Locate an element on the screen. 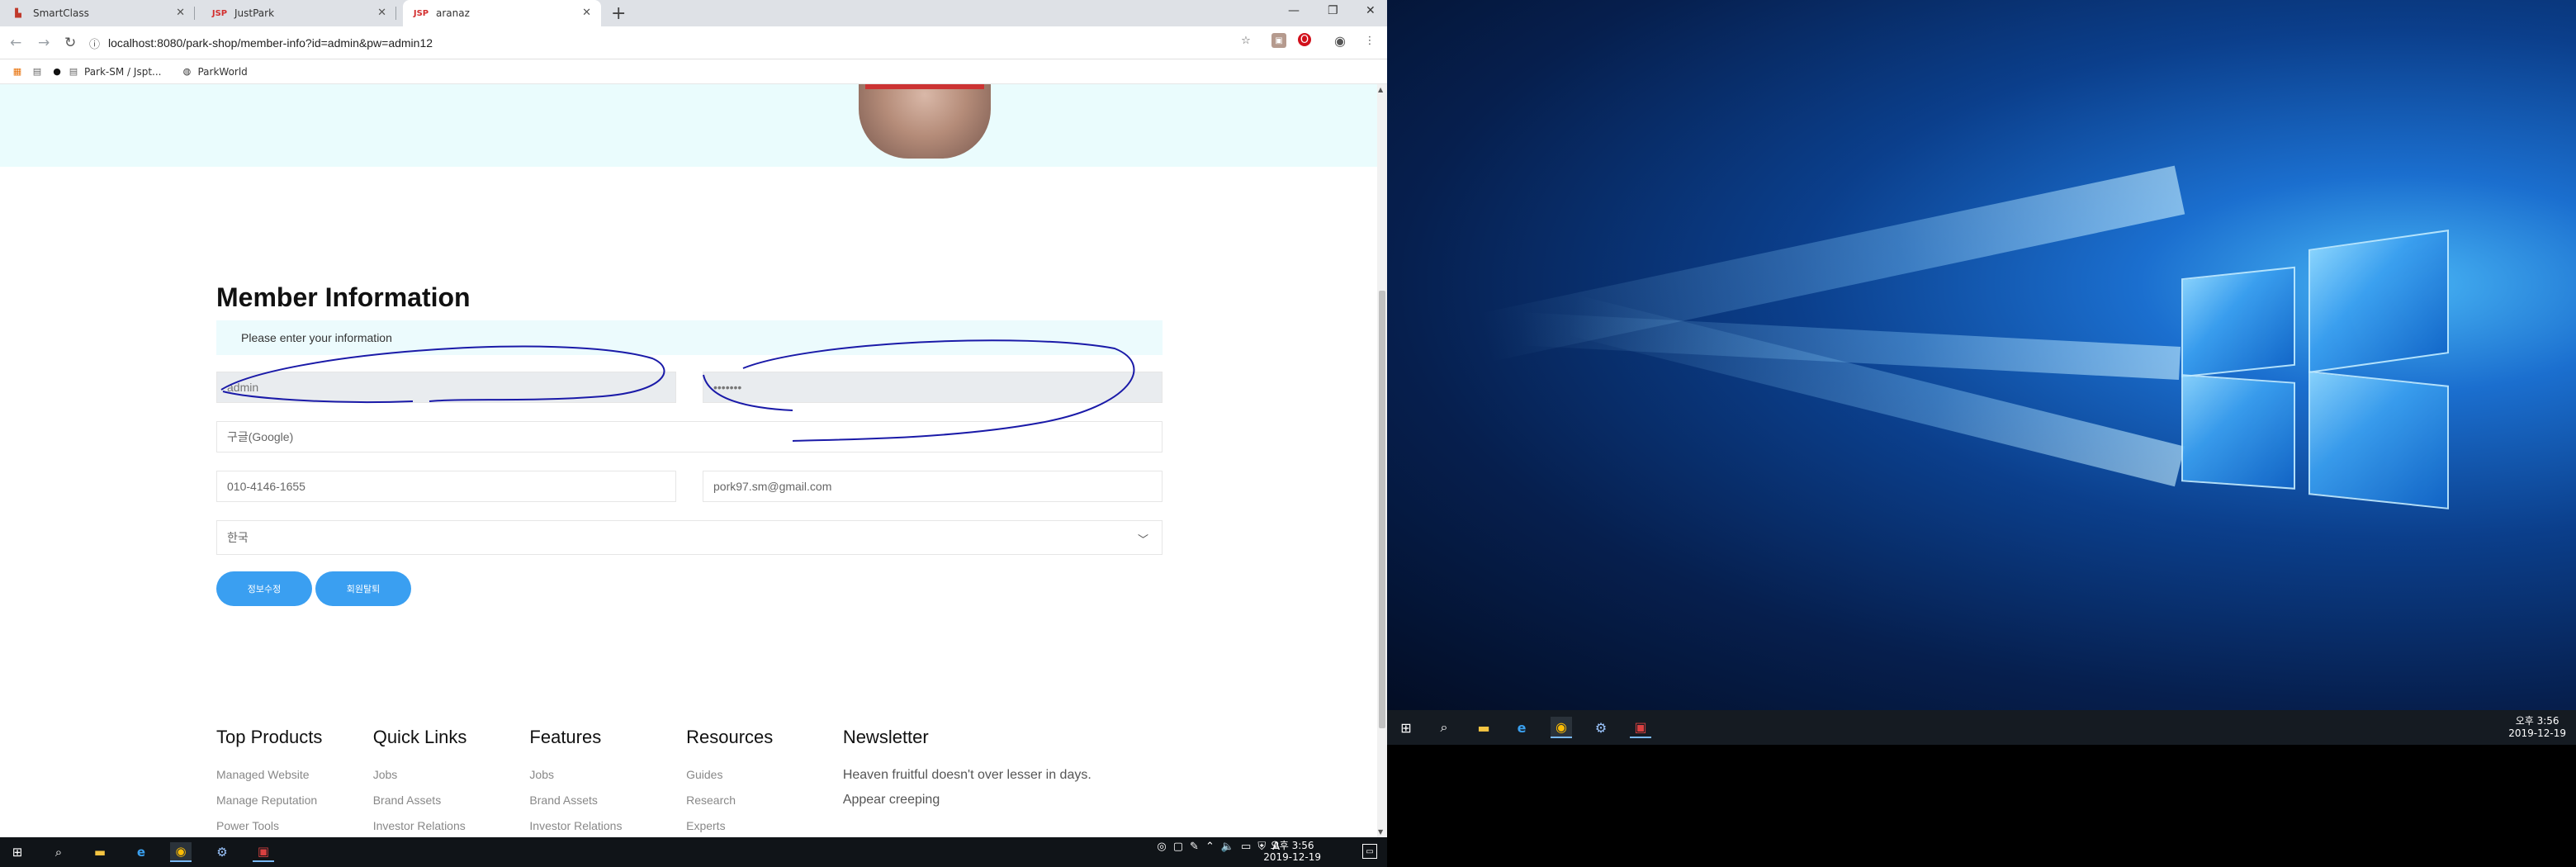 The width and height of the screenshot is (2576, 867). scrollbar-thumb is located at coordinates (1382, 509).